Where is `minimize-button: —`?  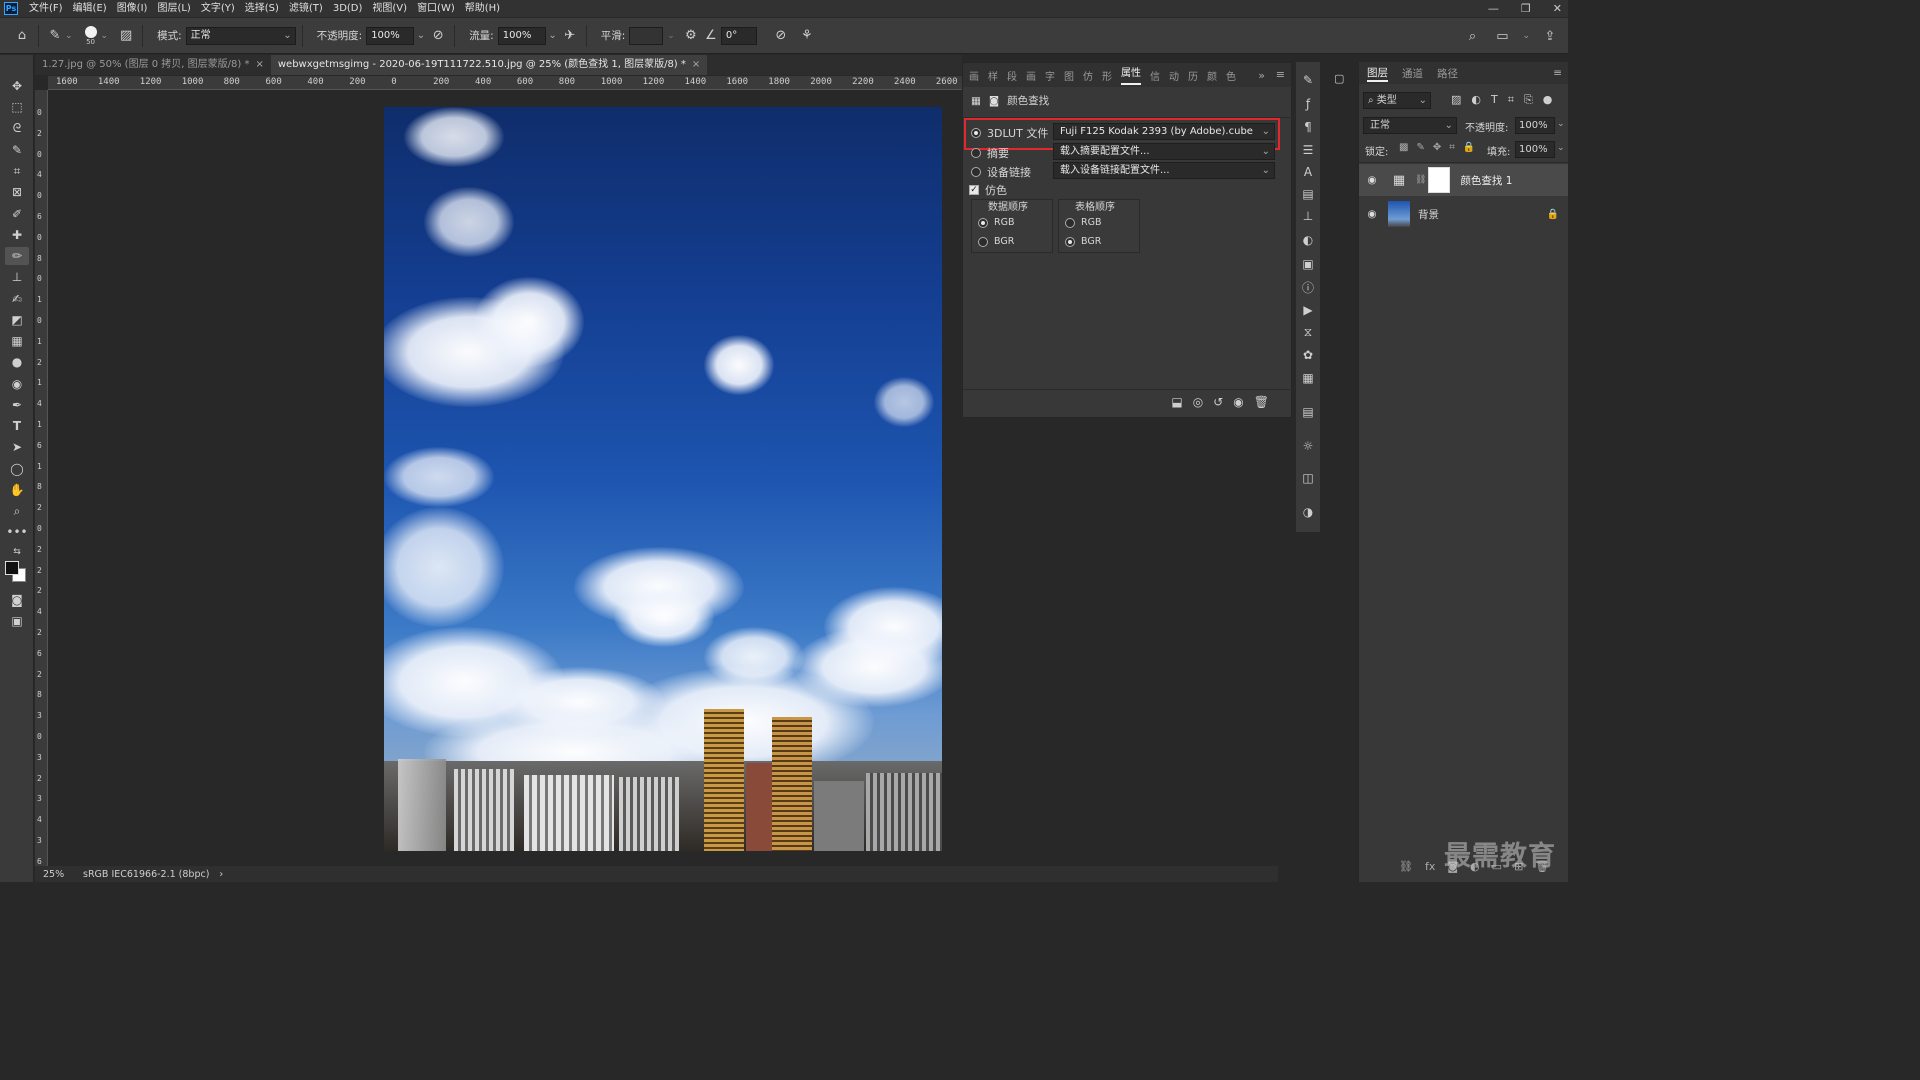 minimize-button: — is located at coordinates (1493, 8).